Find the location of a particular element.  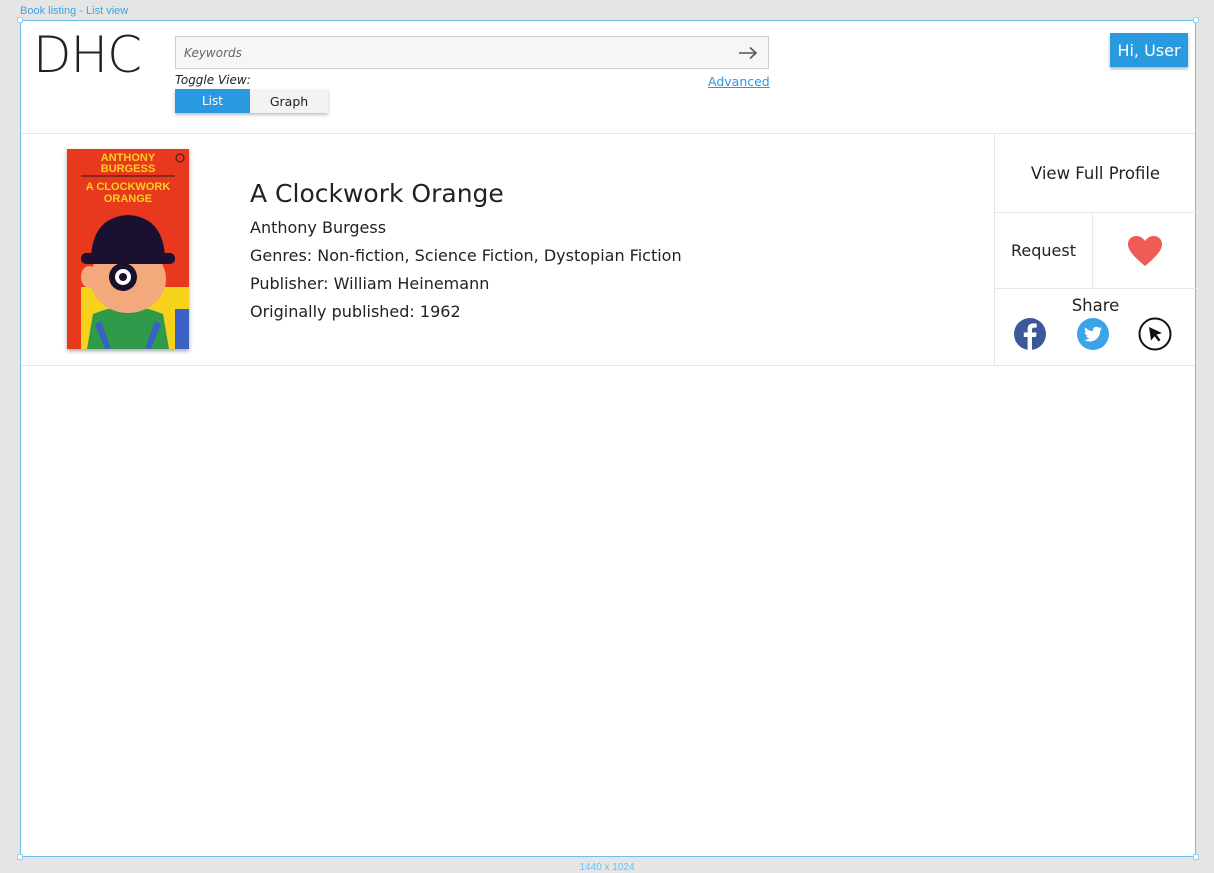

book-cover-image: ANTHONY BURGESS A CLOCKWORK ORANGE is located at coordinates (128, 249).